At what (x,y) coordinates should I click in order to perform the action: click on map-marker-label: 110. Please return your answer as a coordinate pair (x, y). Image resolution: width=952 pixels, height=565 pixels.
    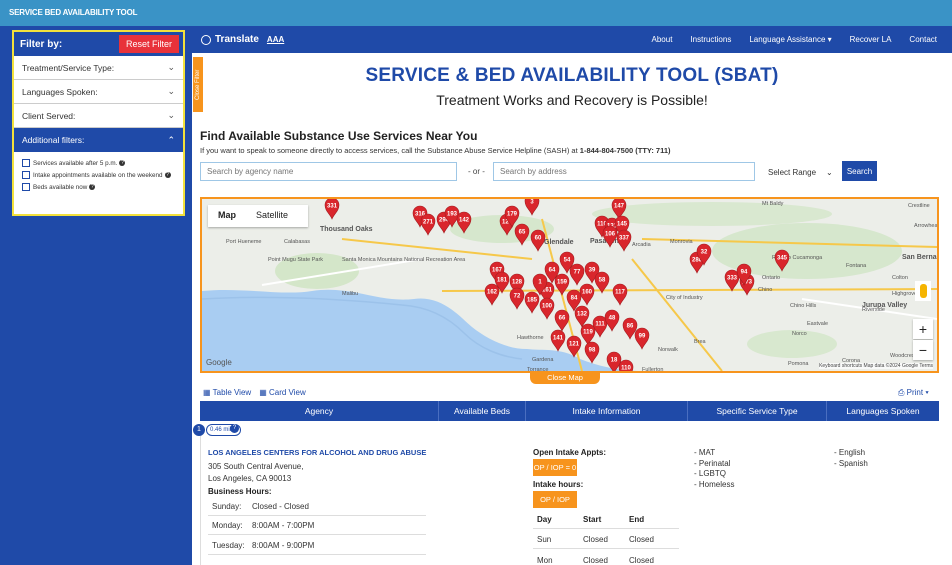
    Looking at the image, I should click on (626, 369).